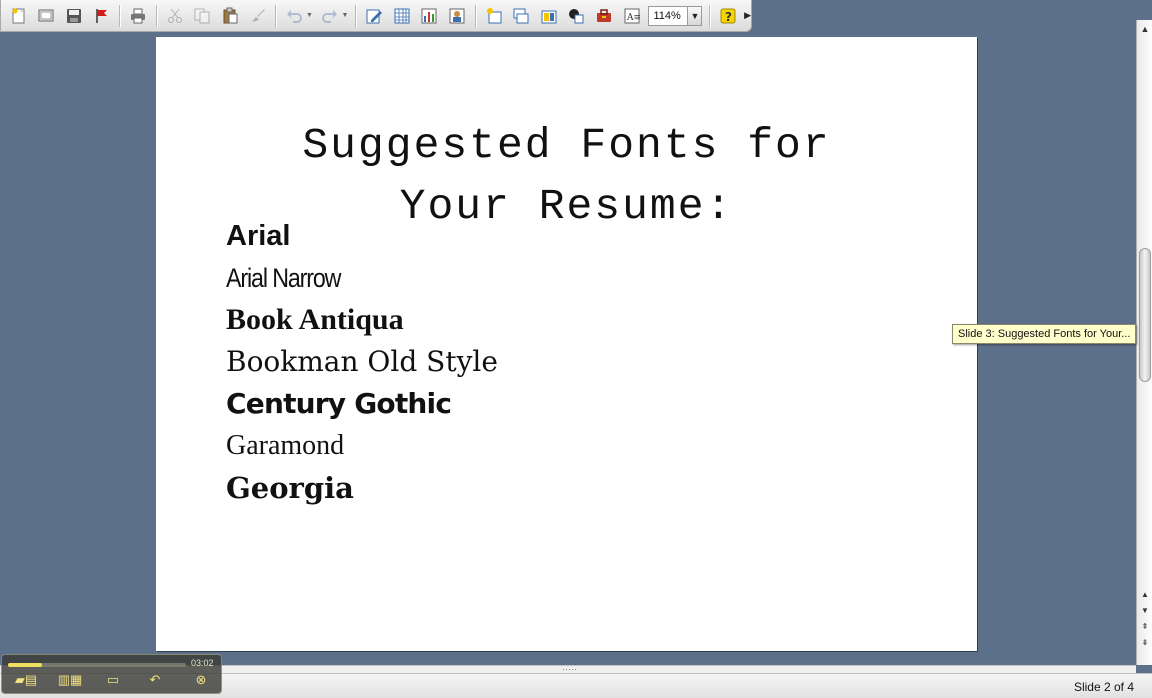 Image resolution: width=1152 pixels, height=698 pixels. I want to click on save-icon, so click(74, 16).